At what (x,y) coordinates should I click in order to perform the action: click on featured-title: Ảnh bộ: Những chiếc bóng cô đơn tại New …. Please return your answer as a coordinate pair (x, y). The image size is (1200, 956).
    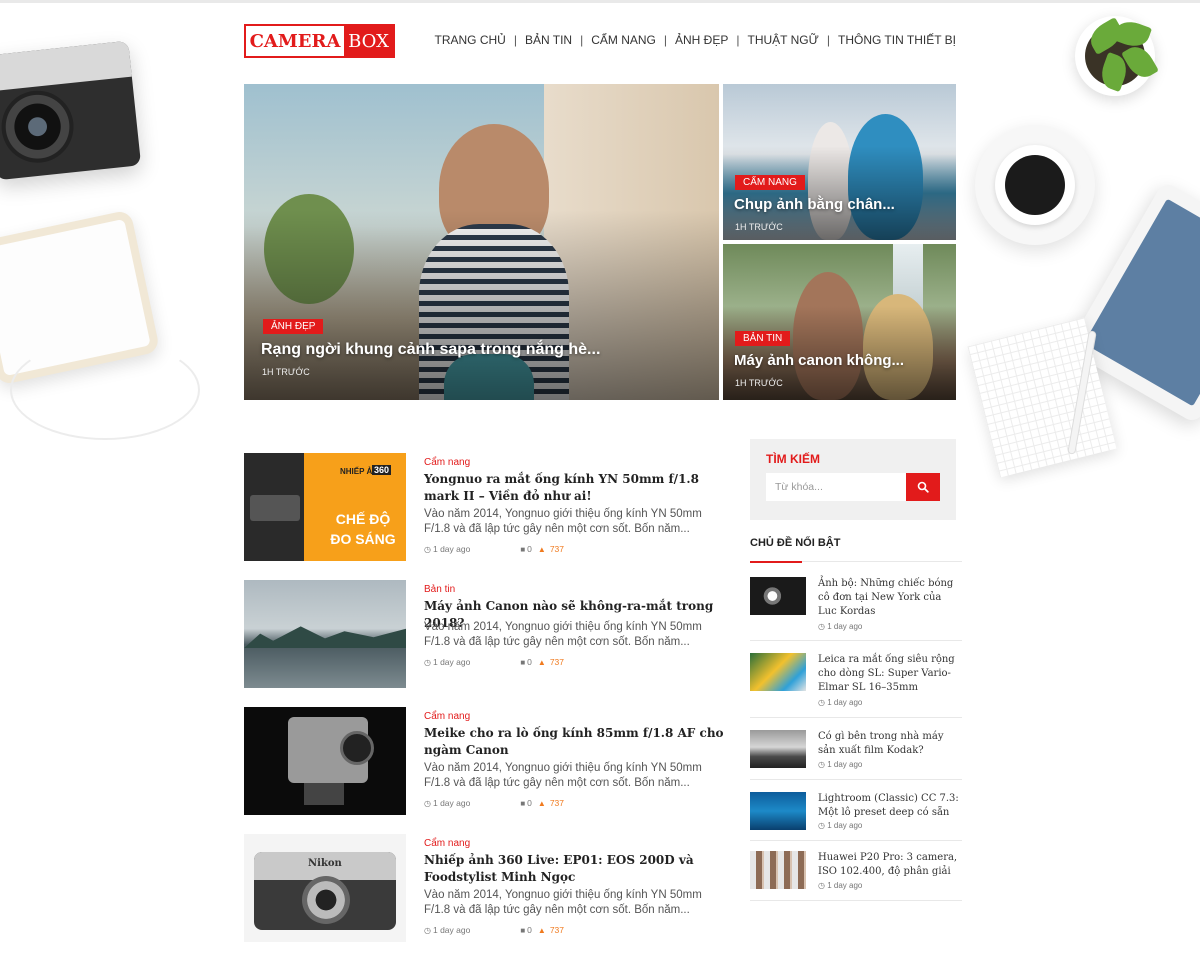
    Looking at the image, I should click on (890, 598).